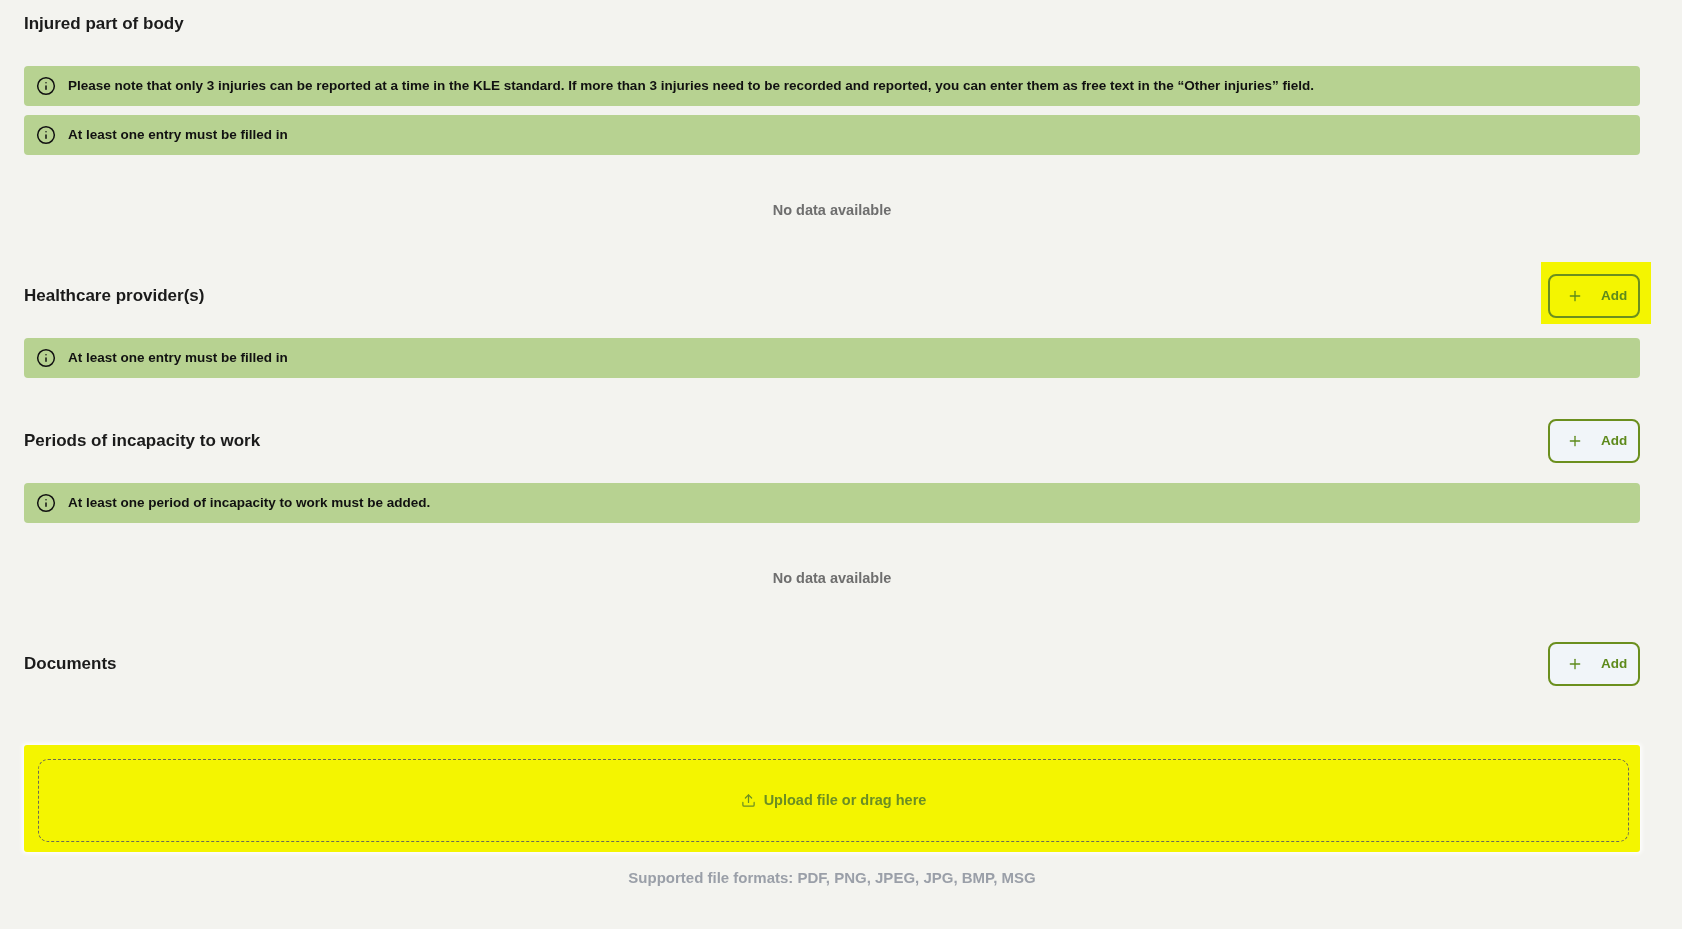 Image resolution: width=1682 pixels, height=929 pixels. Describe the element at coordinates (833, 800) in the screenshot. I see `upload-dropzone: Upload file or drag here` at that location.